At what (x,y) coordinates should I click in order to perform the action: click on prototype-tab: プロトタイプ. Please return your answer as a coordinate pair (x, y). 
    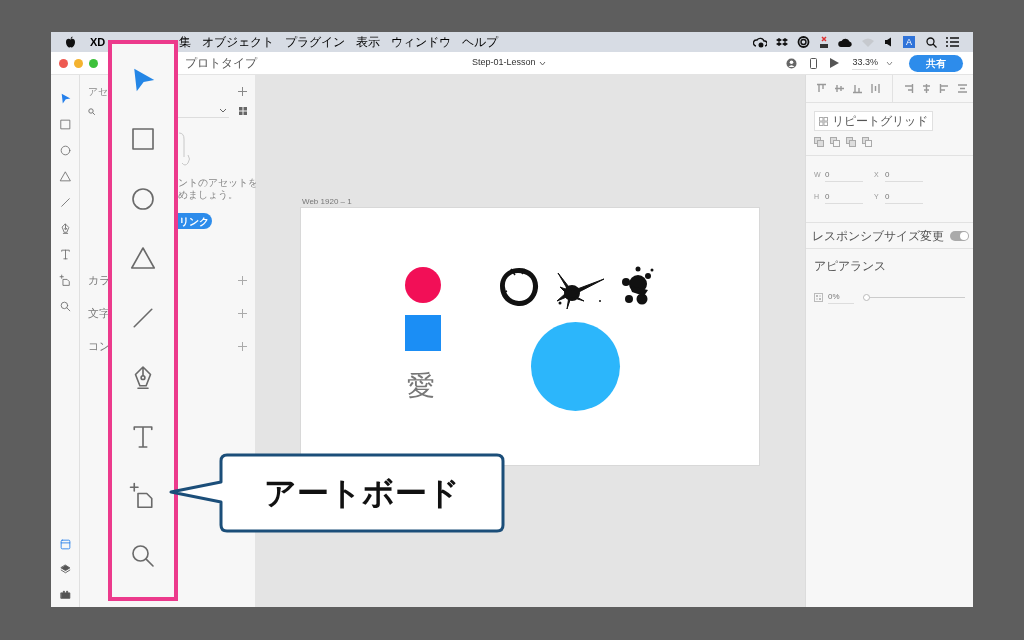
    Looking at the image, I should click on (221, 63).